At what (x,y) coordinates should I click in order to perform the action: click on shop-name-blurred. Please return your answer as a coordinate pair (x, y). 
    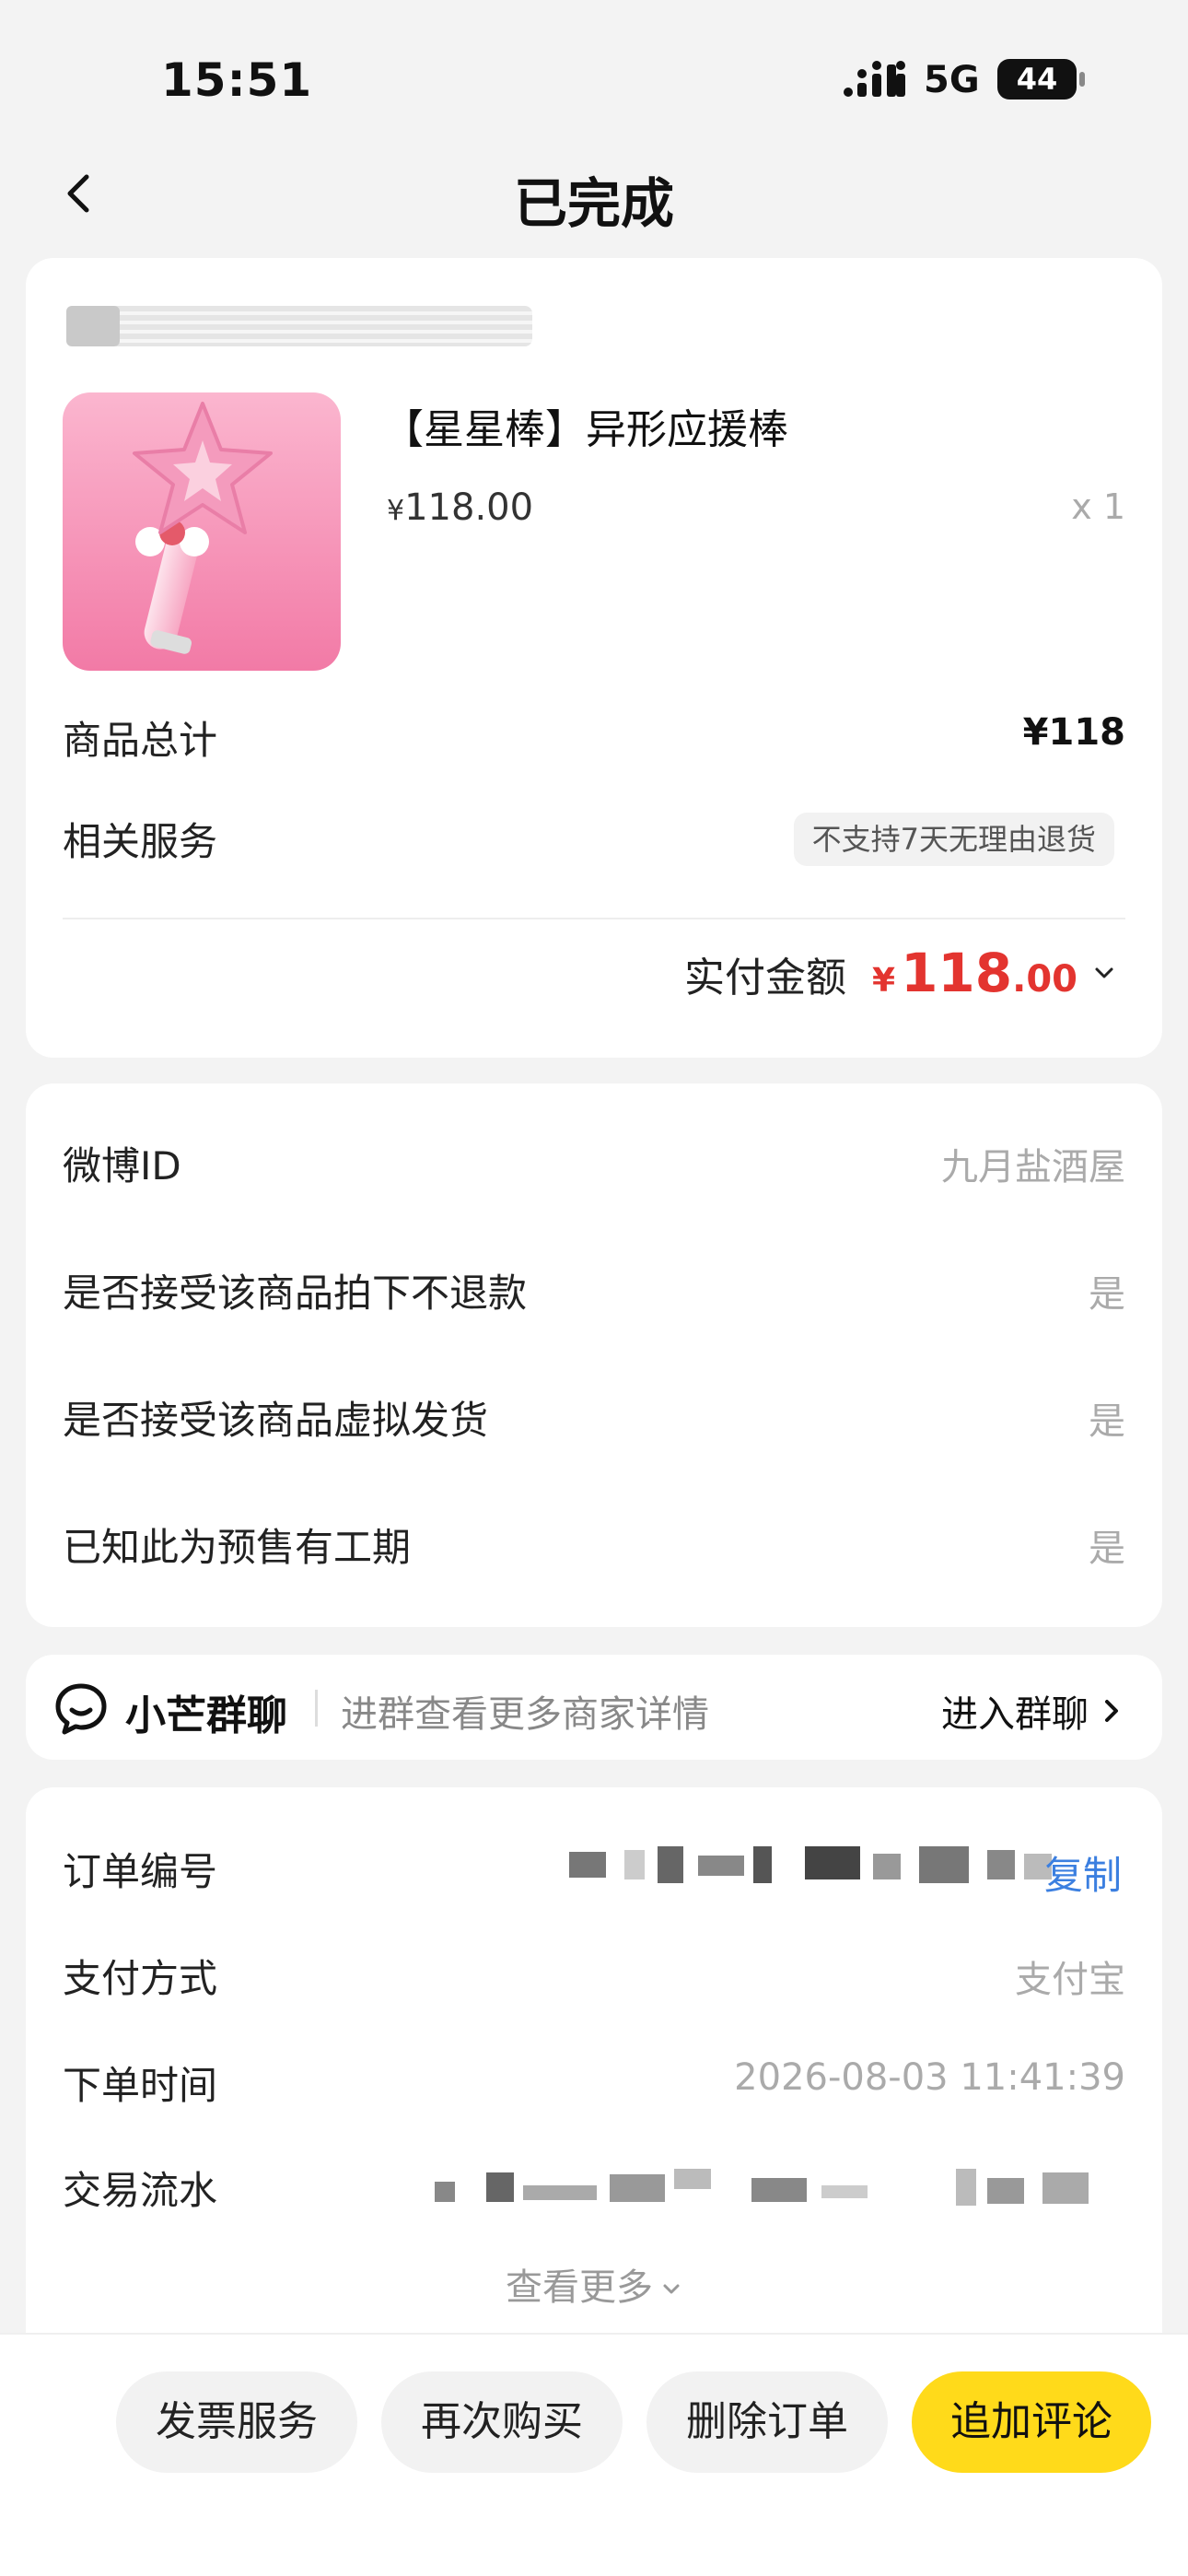
    Looking at the image, I should click on (299, 326).